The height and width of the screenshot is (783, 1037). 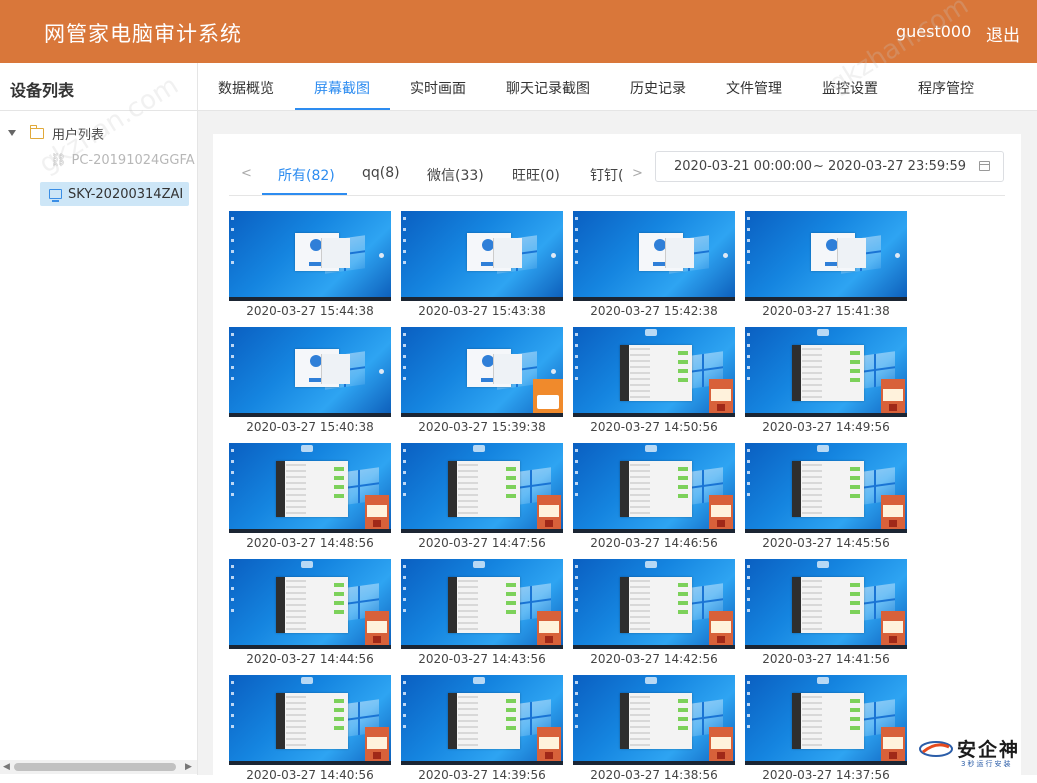 I want to click on screenshot-thumbnail: 2020-03-27 14:38:56, so click(x=654, y=729).